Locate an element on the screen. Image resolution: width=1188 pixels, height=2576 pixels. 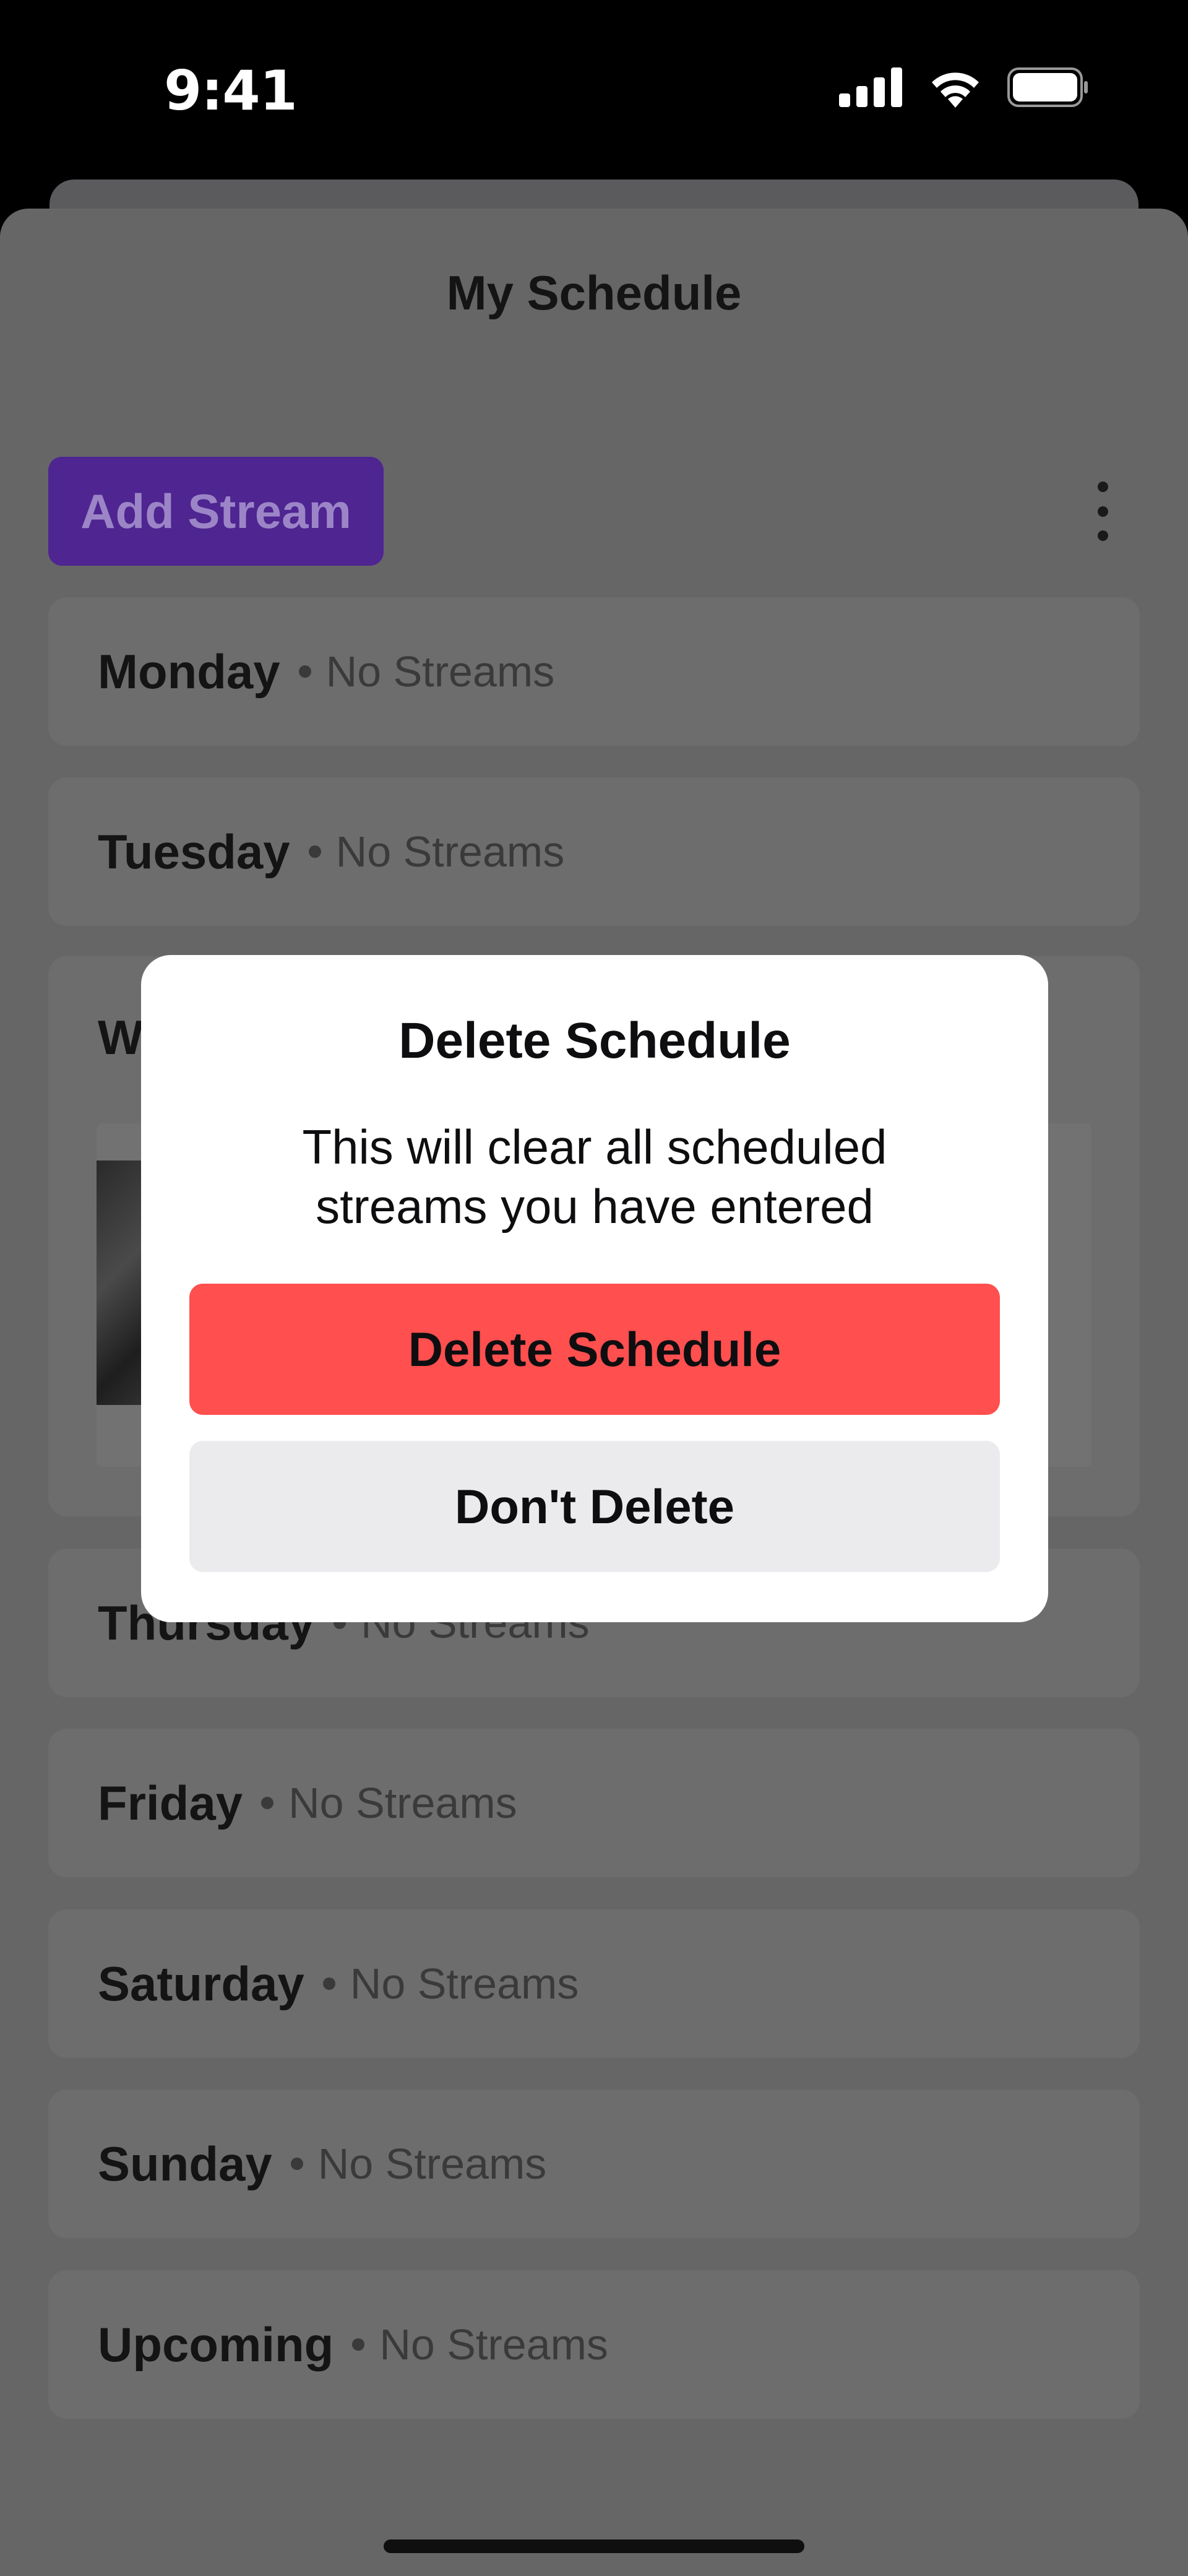
delete-schedule-button: Delete Schedule is located at coordinates (594, 1349).